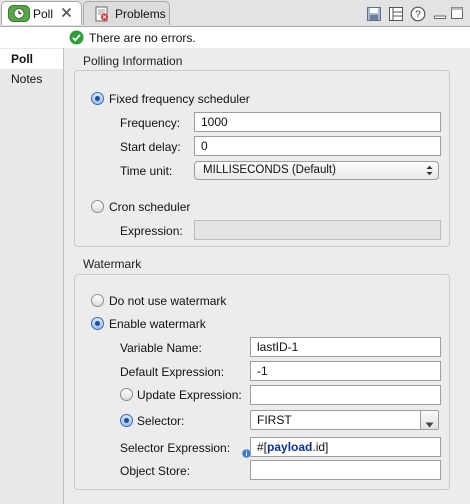 The width and height of the screenshot is (470, 504). What do you see at coordinates (150, 147) in the screenshot?
I see `start-delay-label: Start delay:` at bounding box center [150, 147].